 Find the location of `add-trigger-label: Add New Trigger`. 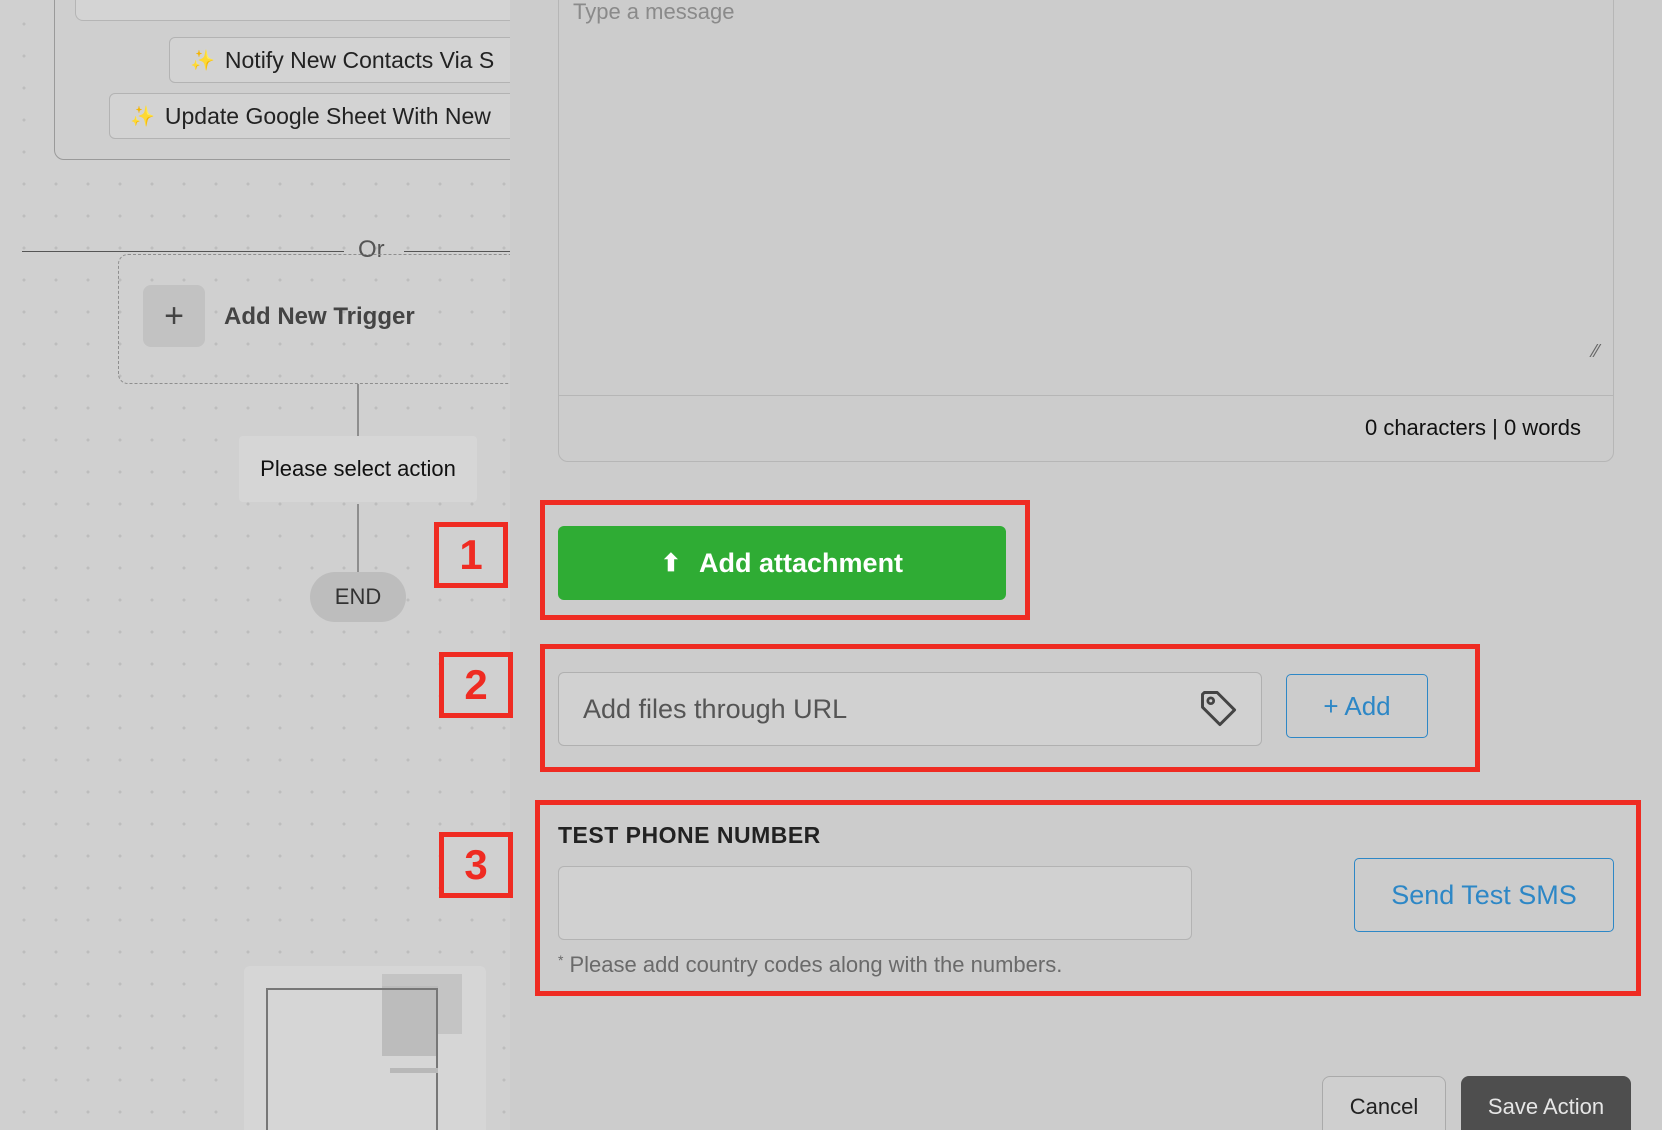

add-trigger-label: Add New Trigger is located at coordinates (319, 316).